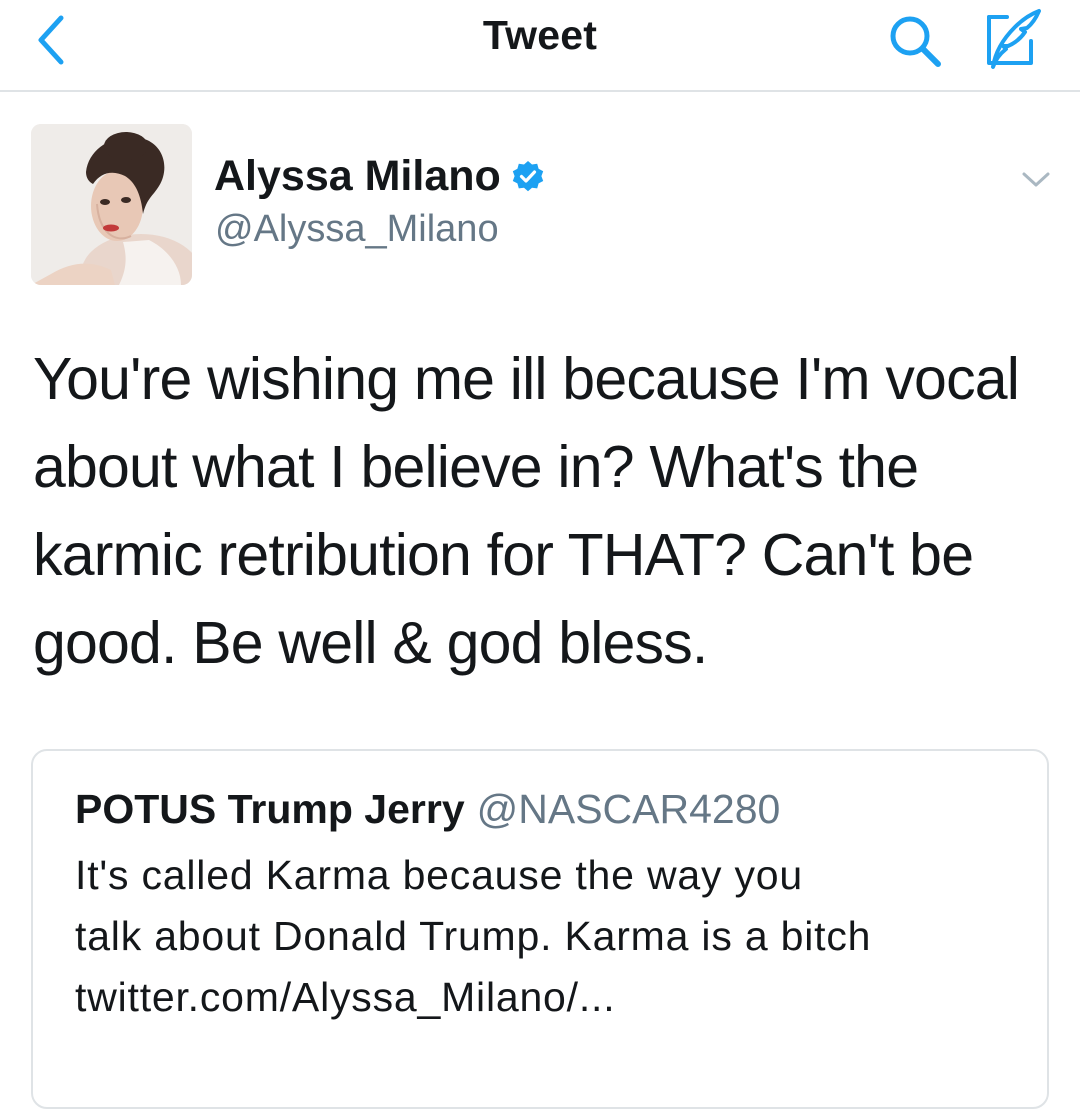 The image size is (1080, 1109). I want to click on quoted-author-handle: @NASCAR4280, so click(628, 809).